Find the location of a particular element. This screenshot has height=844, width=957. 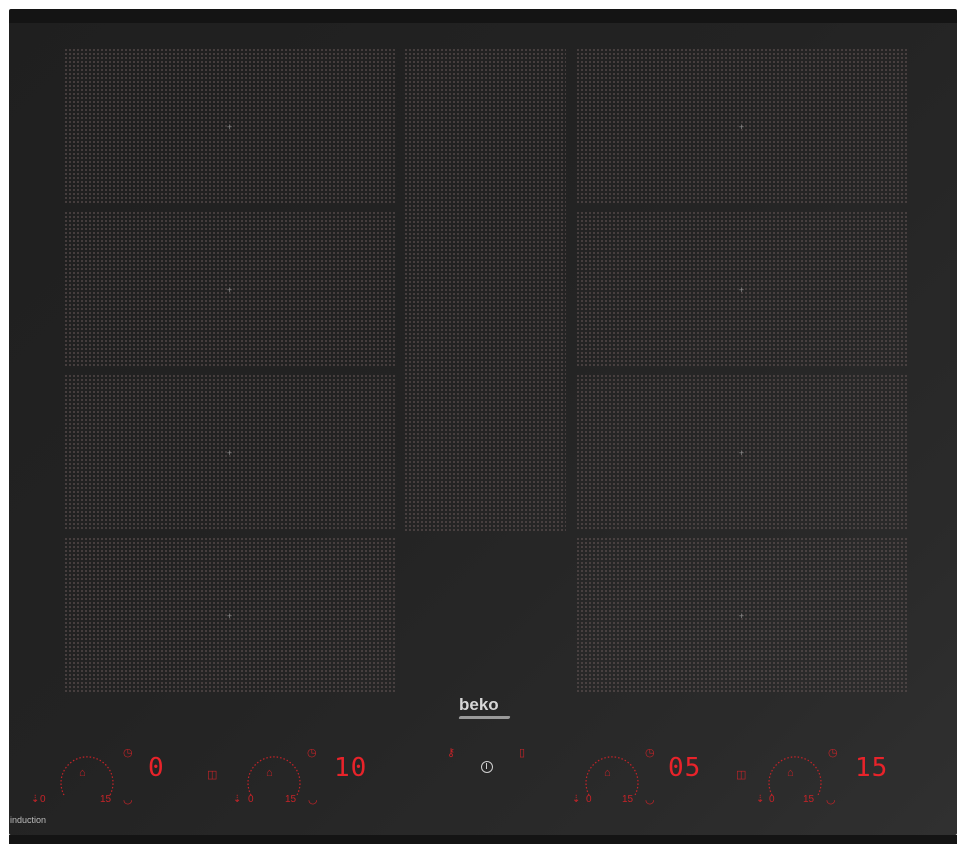

lock-icon: ⚷ is located at coordinates (451, 753).